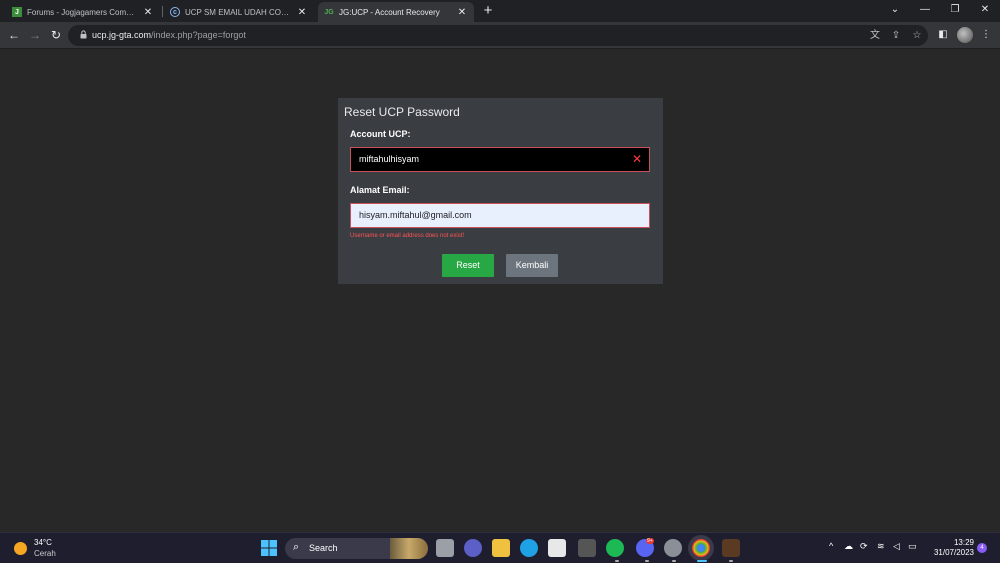 This screenshot has width=1000, height=563. I want to click on search-label: Search, so click(323, 548).